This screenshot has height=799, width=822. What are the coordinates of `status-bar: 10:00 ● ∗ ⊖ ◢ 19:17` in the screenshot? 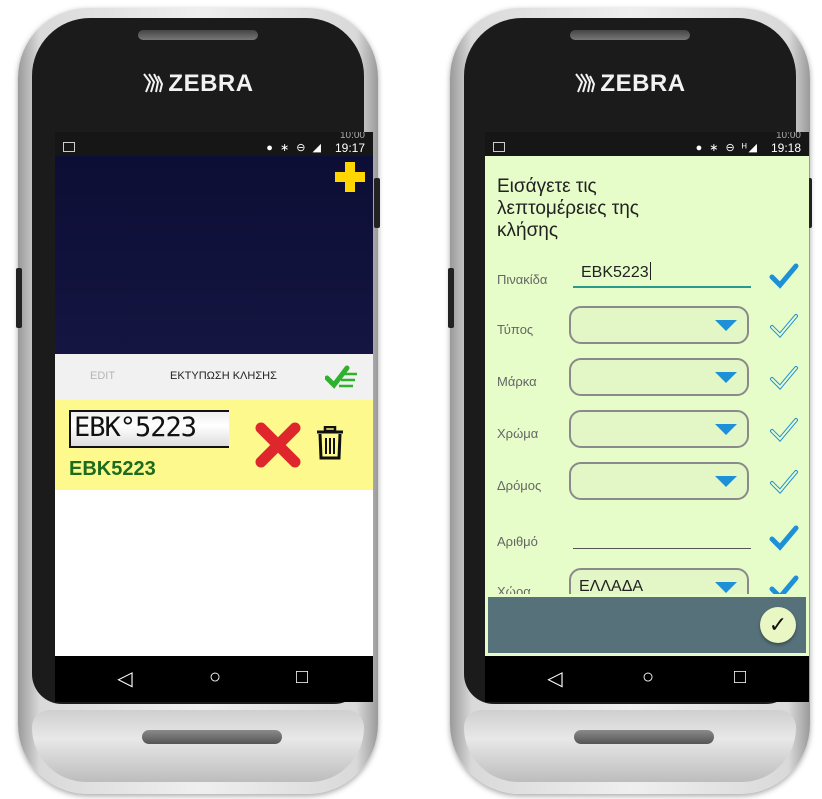 It's located at (214, 144).